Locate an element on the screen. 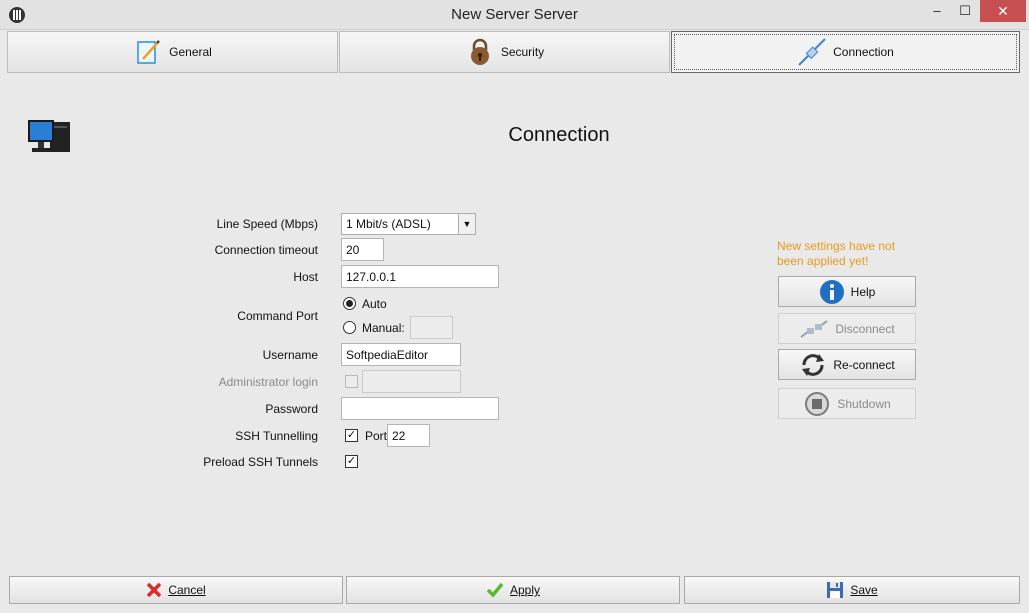  host-input is located at coordinates (420, 276).